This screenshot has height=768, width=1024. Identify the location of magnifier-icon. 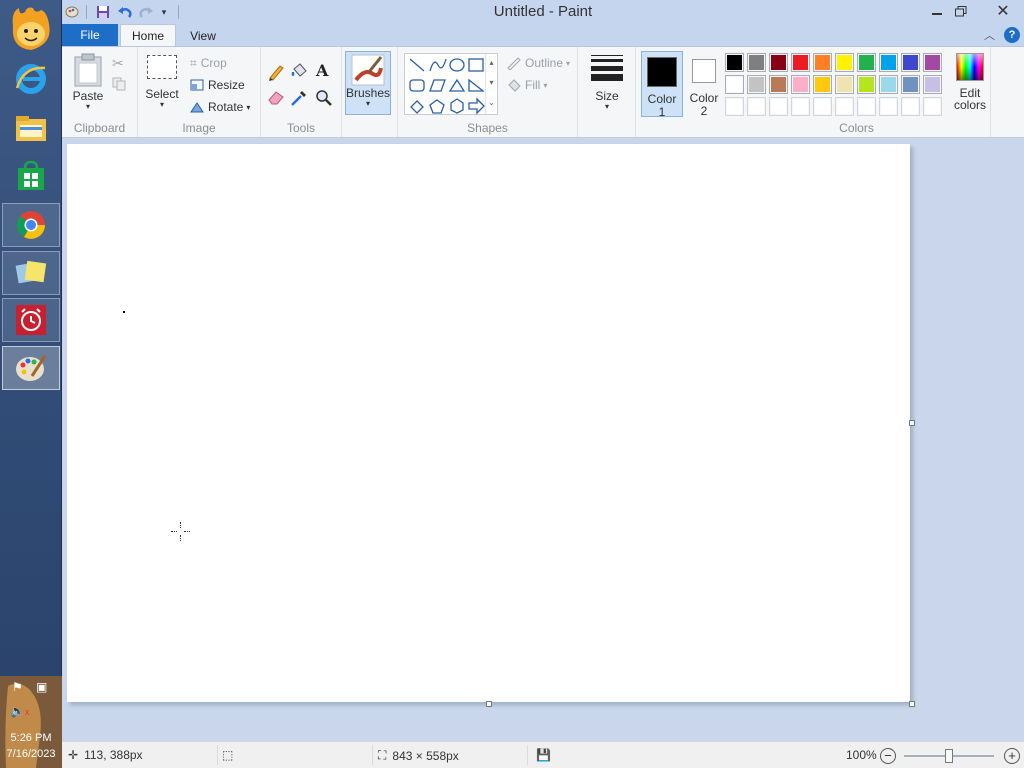
(324, 99).